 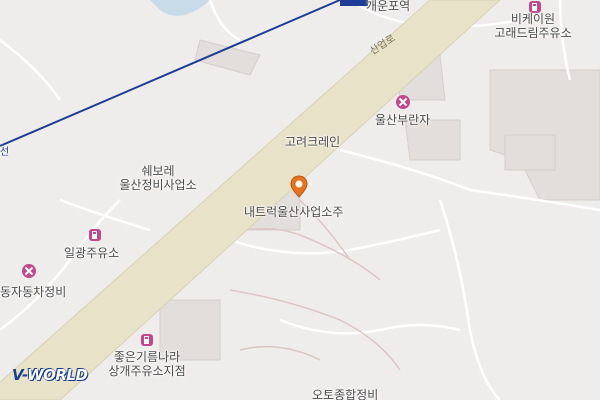 I want to click on rail-label: 선, so click(x=5, y=152).